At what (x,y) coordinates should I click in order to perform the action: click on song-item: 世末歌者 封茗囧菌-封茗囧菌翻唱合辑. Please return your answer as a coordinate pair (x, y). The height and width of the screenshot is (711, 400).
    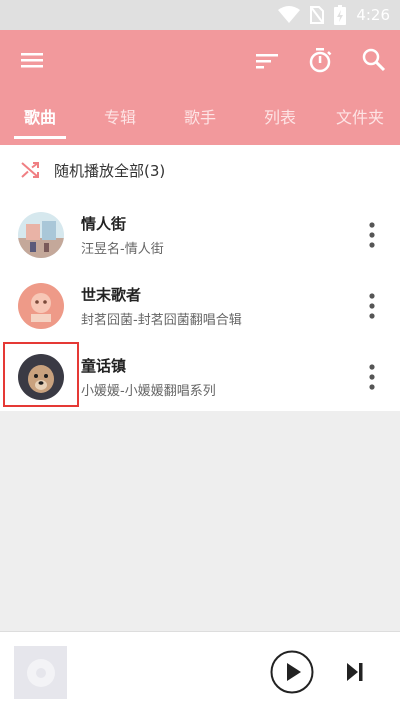
    Looking at the image, I should click on (200, 306).